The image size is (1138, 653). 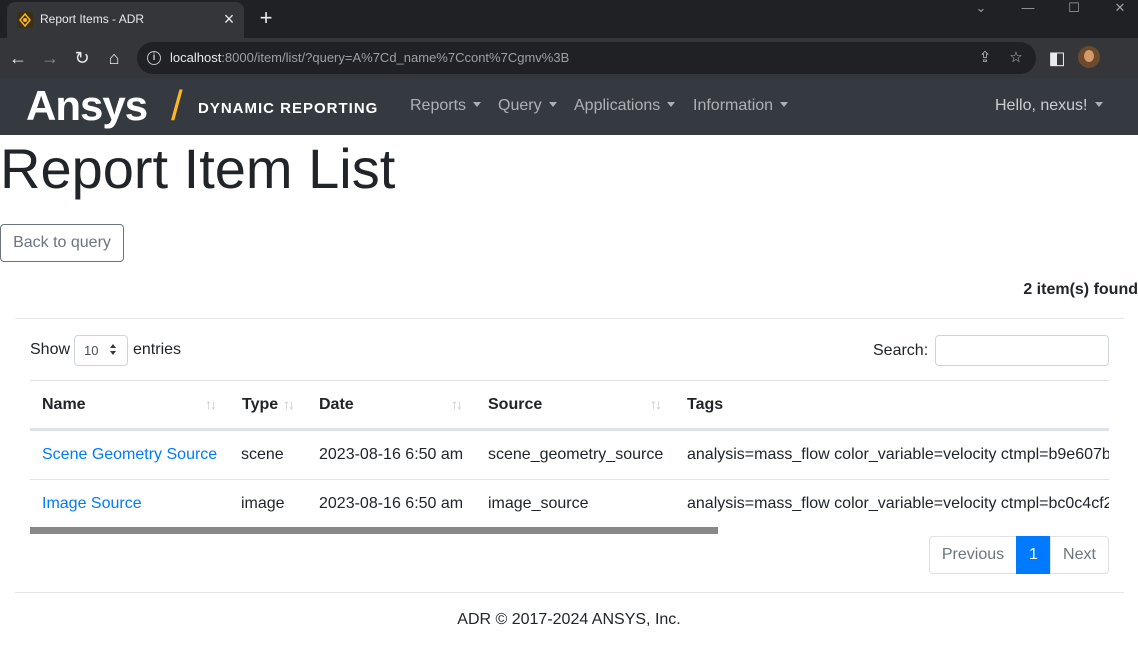 What do you see at coordinates (50, 58) in the screenshot?
I see `forward-arrow-icon: →` at bounding box center [50, 58].